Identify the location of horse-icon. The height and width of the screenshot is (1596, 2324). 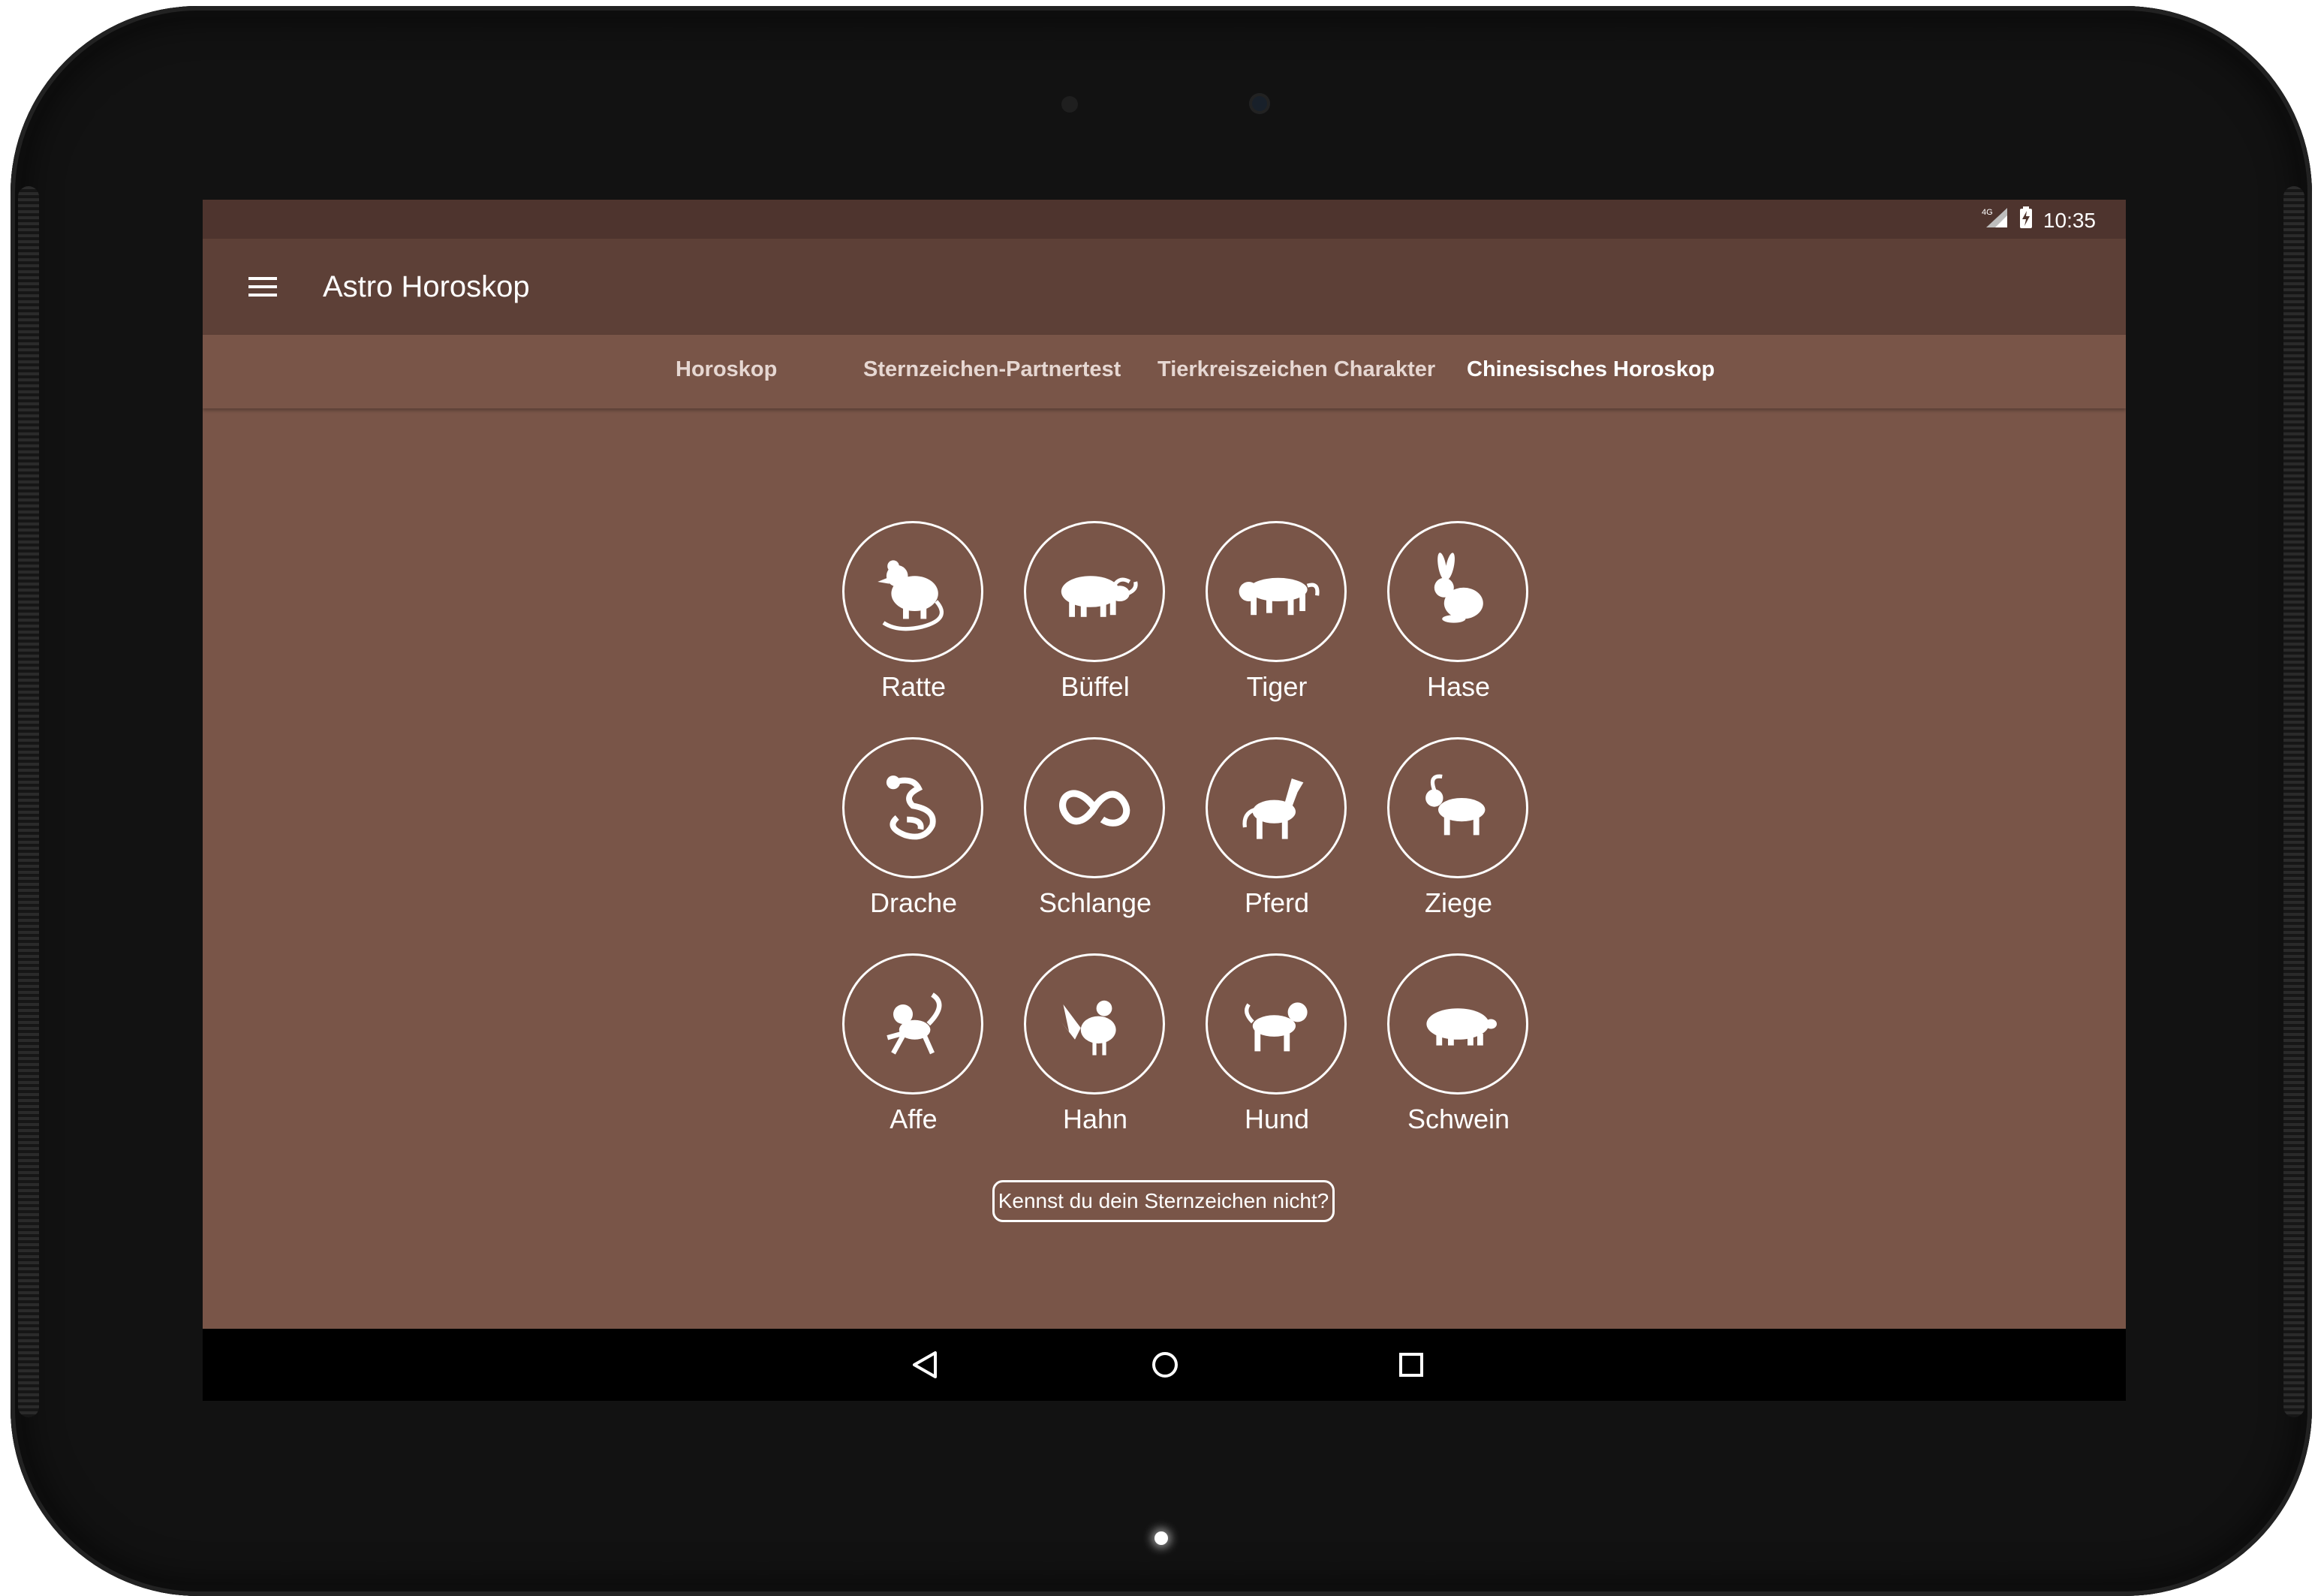
(1276, 807).